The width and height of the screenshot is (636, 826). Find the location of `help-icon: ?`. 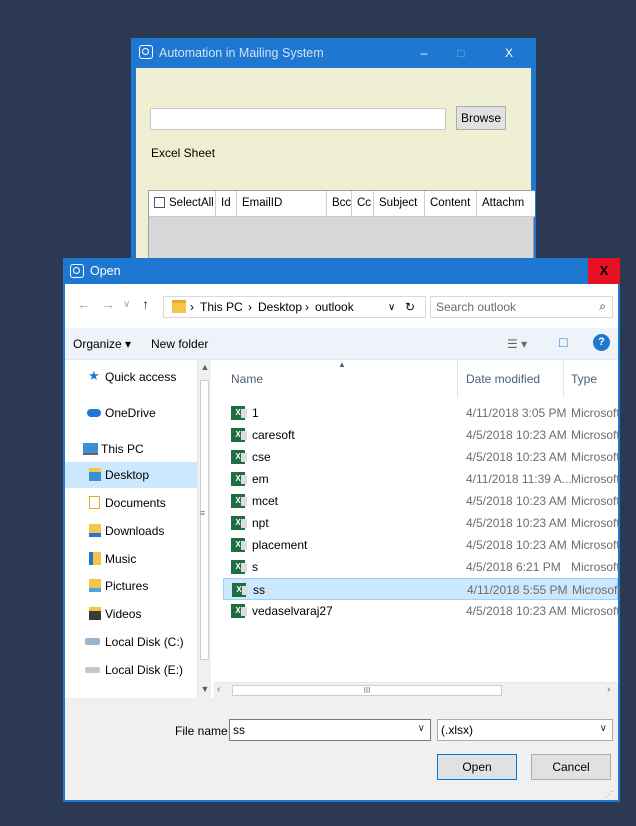

help-icon: ? is located at coordinates (601, 342).